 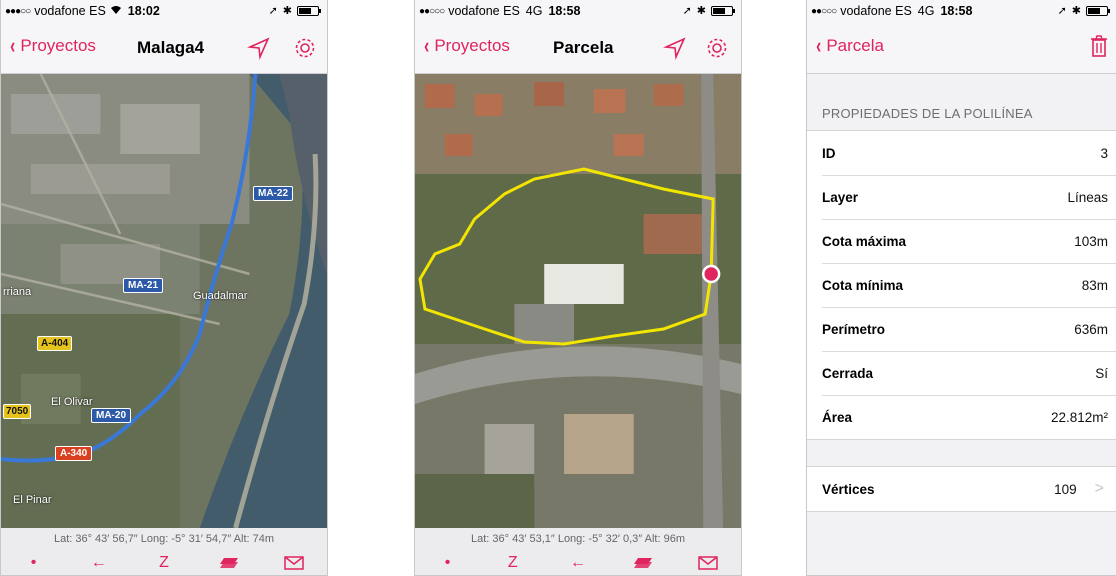 I want to click on navigation-bar: ‹ Parcela, so click(x=961, y=48).